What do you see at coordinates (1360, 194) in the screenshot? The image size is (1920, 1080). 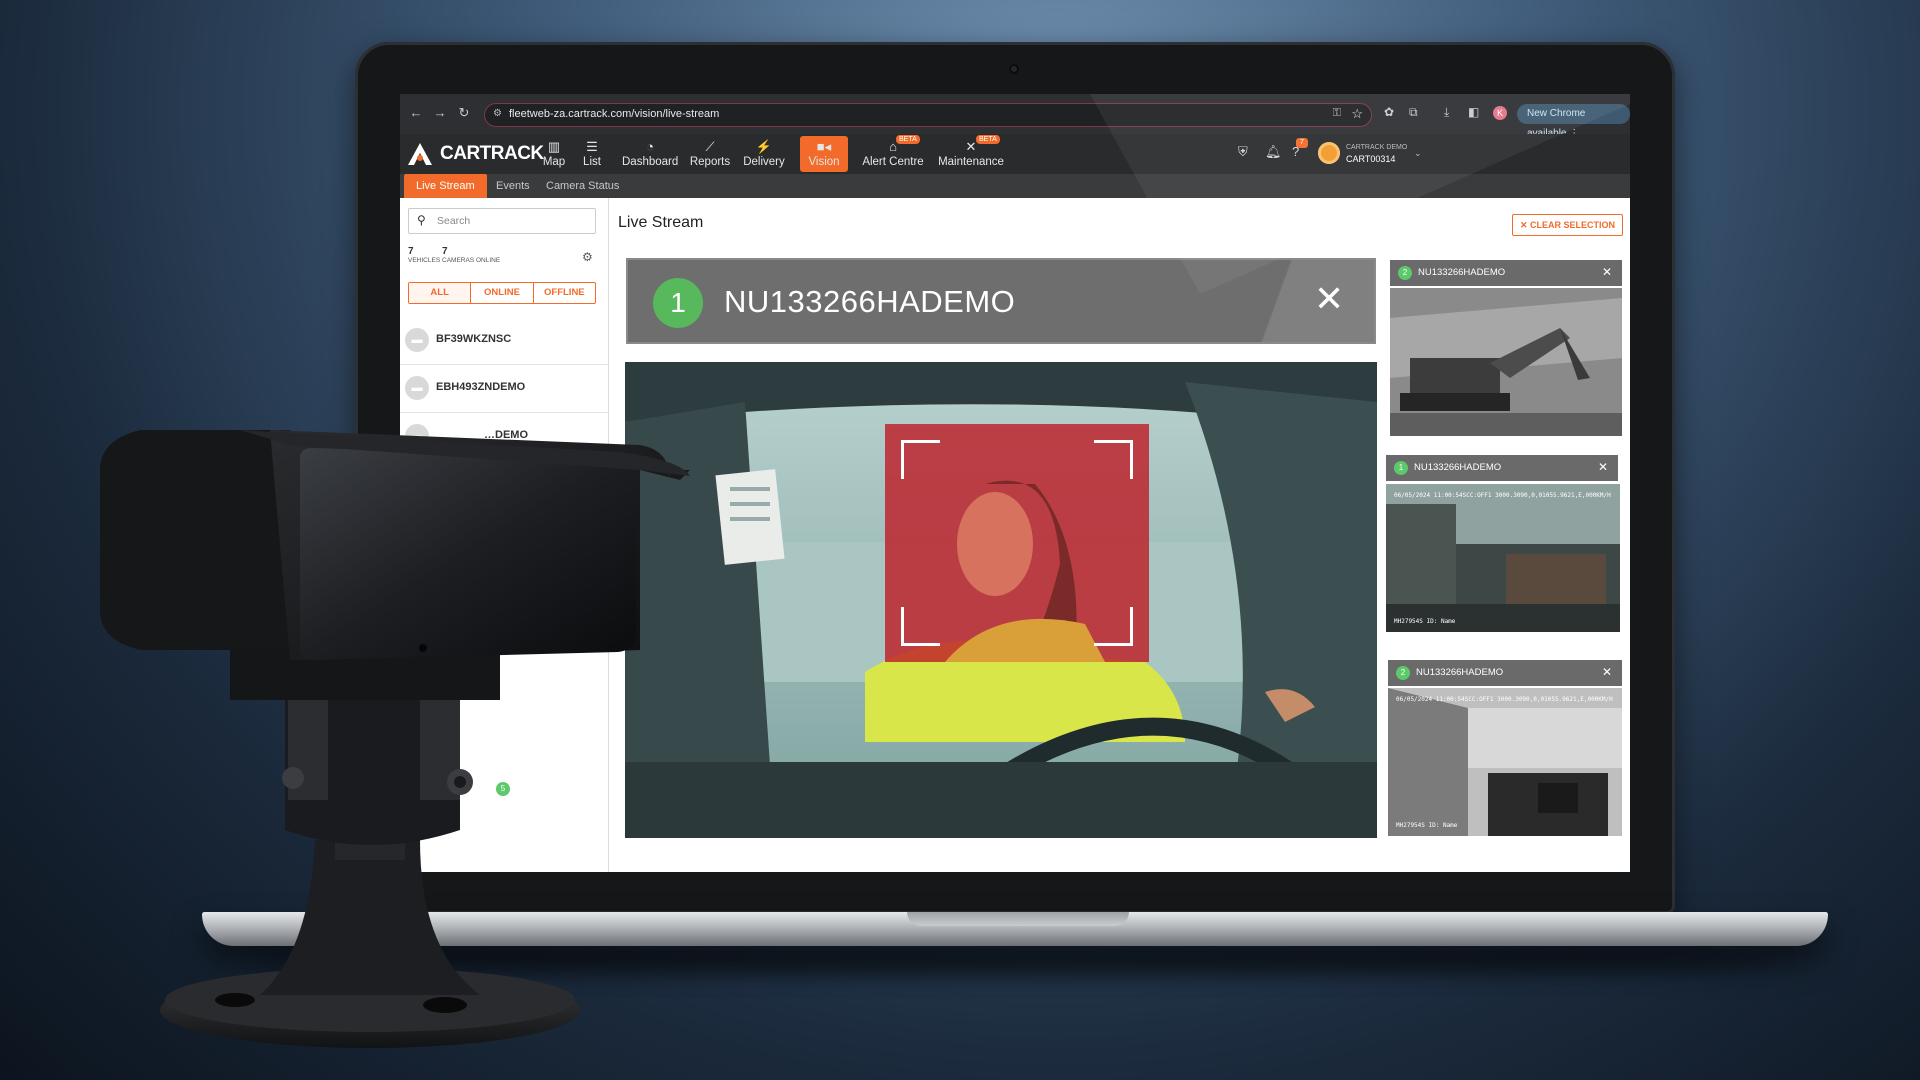 I see `screen-glare` at bounding box center [1360, 194].